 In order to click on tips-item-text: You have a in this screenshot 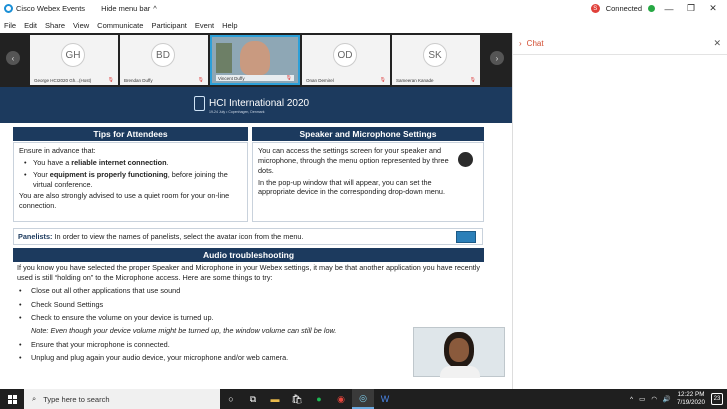, I will do `click(52, 162)`.